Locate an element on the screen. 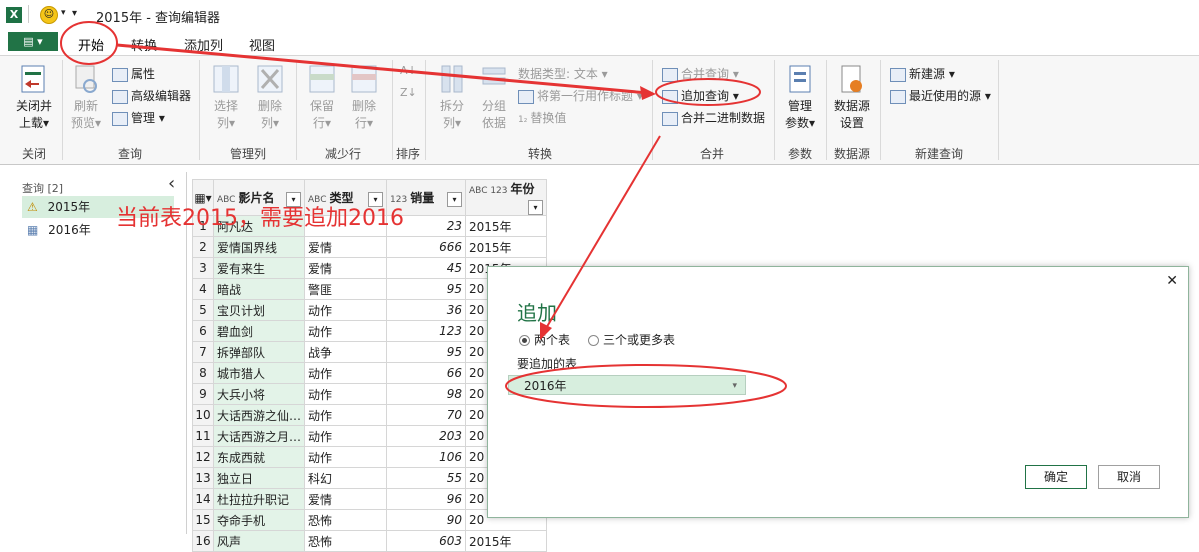 The height and width of the screenshot is (552, 1199). smiley-icon: ☺ is located at coordinates (49, 15).